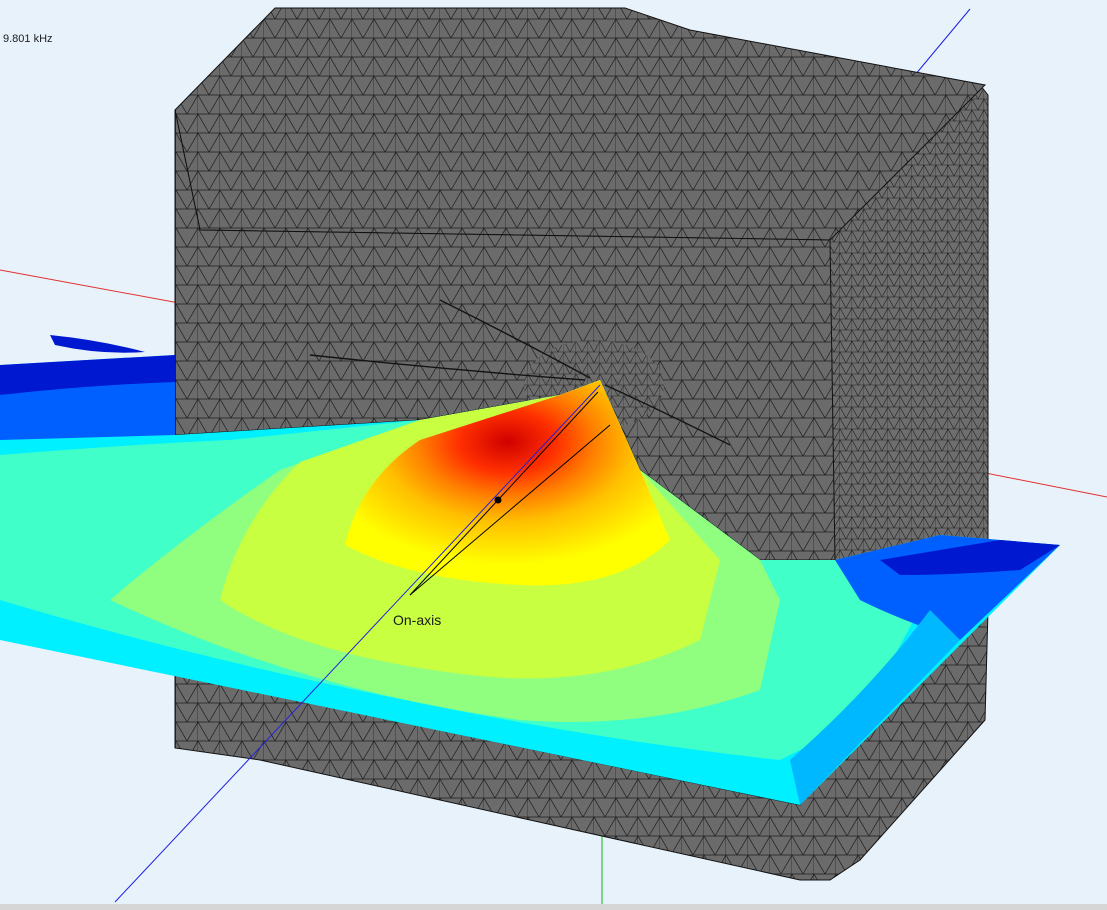 Image resolution: width=1107 pixels, height=910 pixels. Describe the element at coordinates (95, 287) in the screenshot. I see `x-axis-line` at that location.